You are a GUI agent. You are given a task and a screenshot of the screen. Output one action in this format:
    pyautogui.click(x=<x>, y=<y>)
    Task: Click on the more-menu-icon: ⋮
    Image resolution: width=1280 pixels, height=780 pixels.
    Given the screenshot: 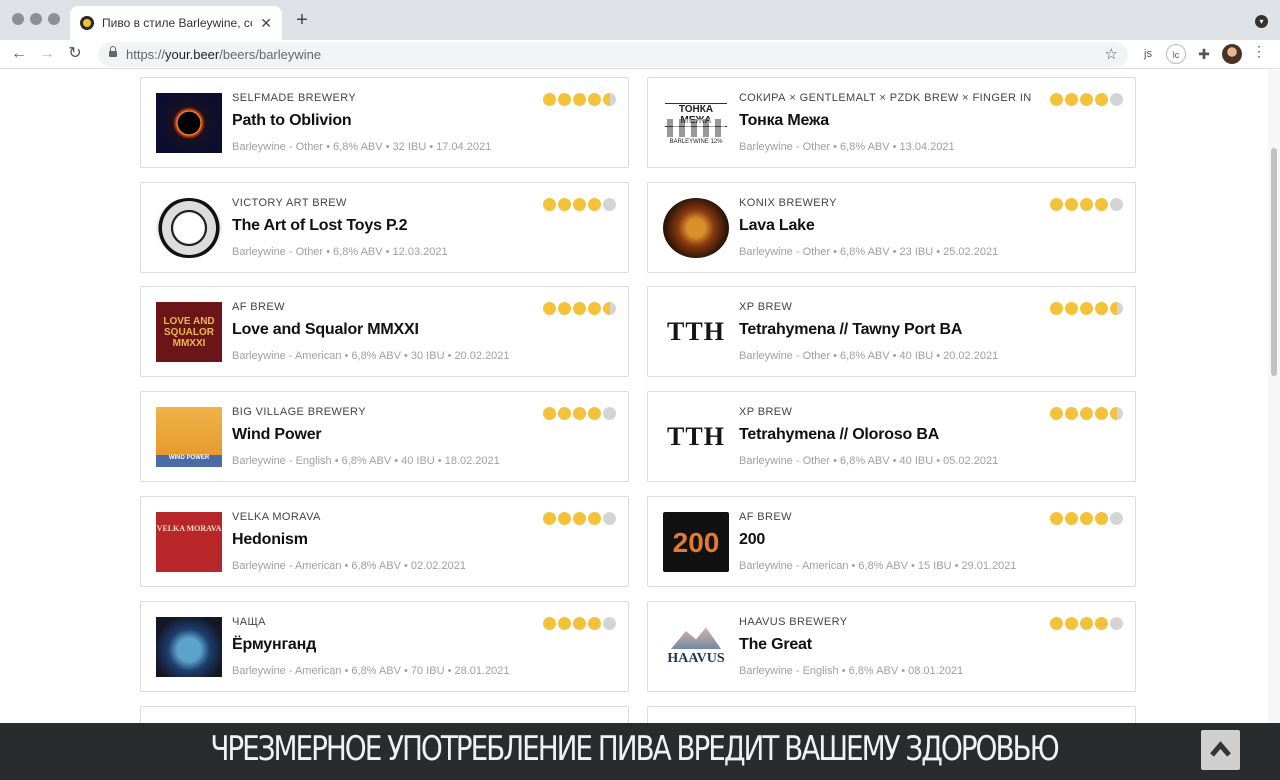 What is the action you would take?
    pyautogui.click(x=1259, y=51)
    